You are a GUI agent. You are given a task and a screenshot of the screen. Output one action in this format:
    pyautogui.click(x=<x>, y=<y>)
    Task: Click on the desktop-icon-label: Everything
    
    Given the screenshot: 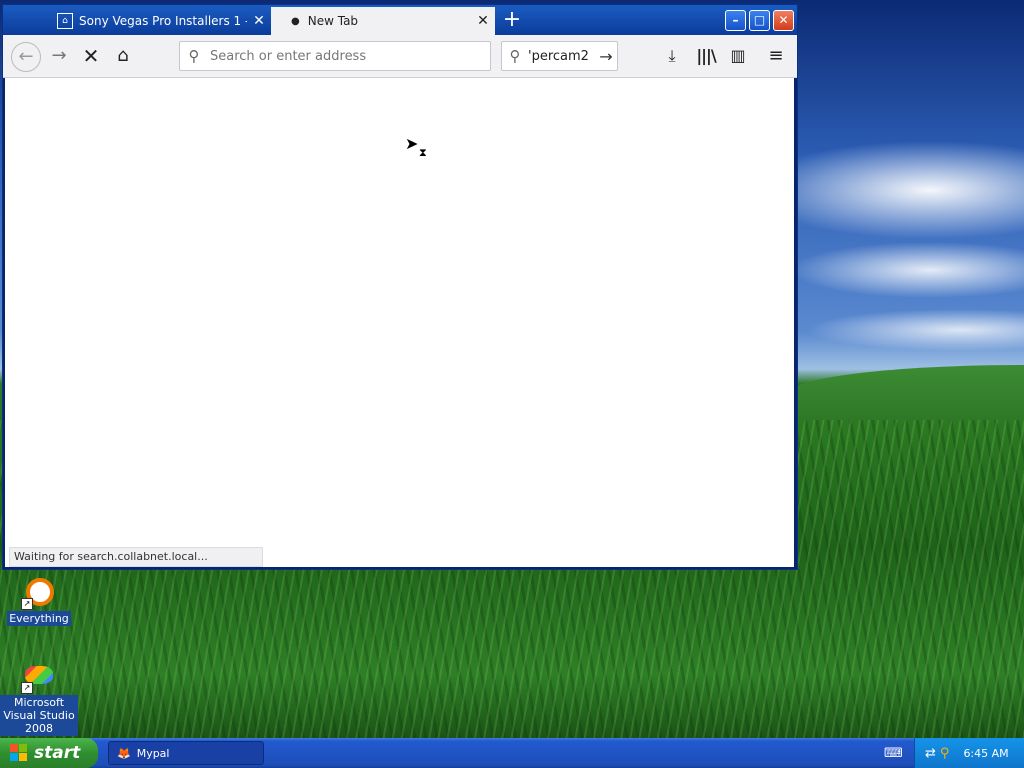 What is the action you would take?
    pyautogui.click(x=39, y=618)
    